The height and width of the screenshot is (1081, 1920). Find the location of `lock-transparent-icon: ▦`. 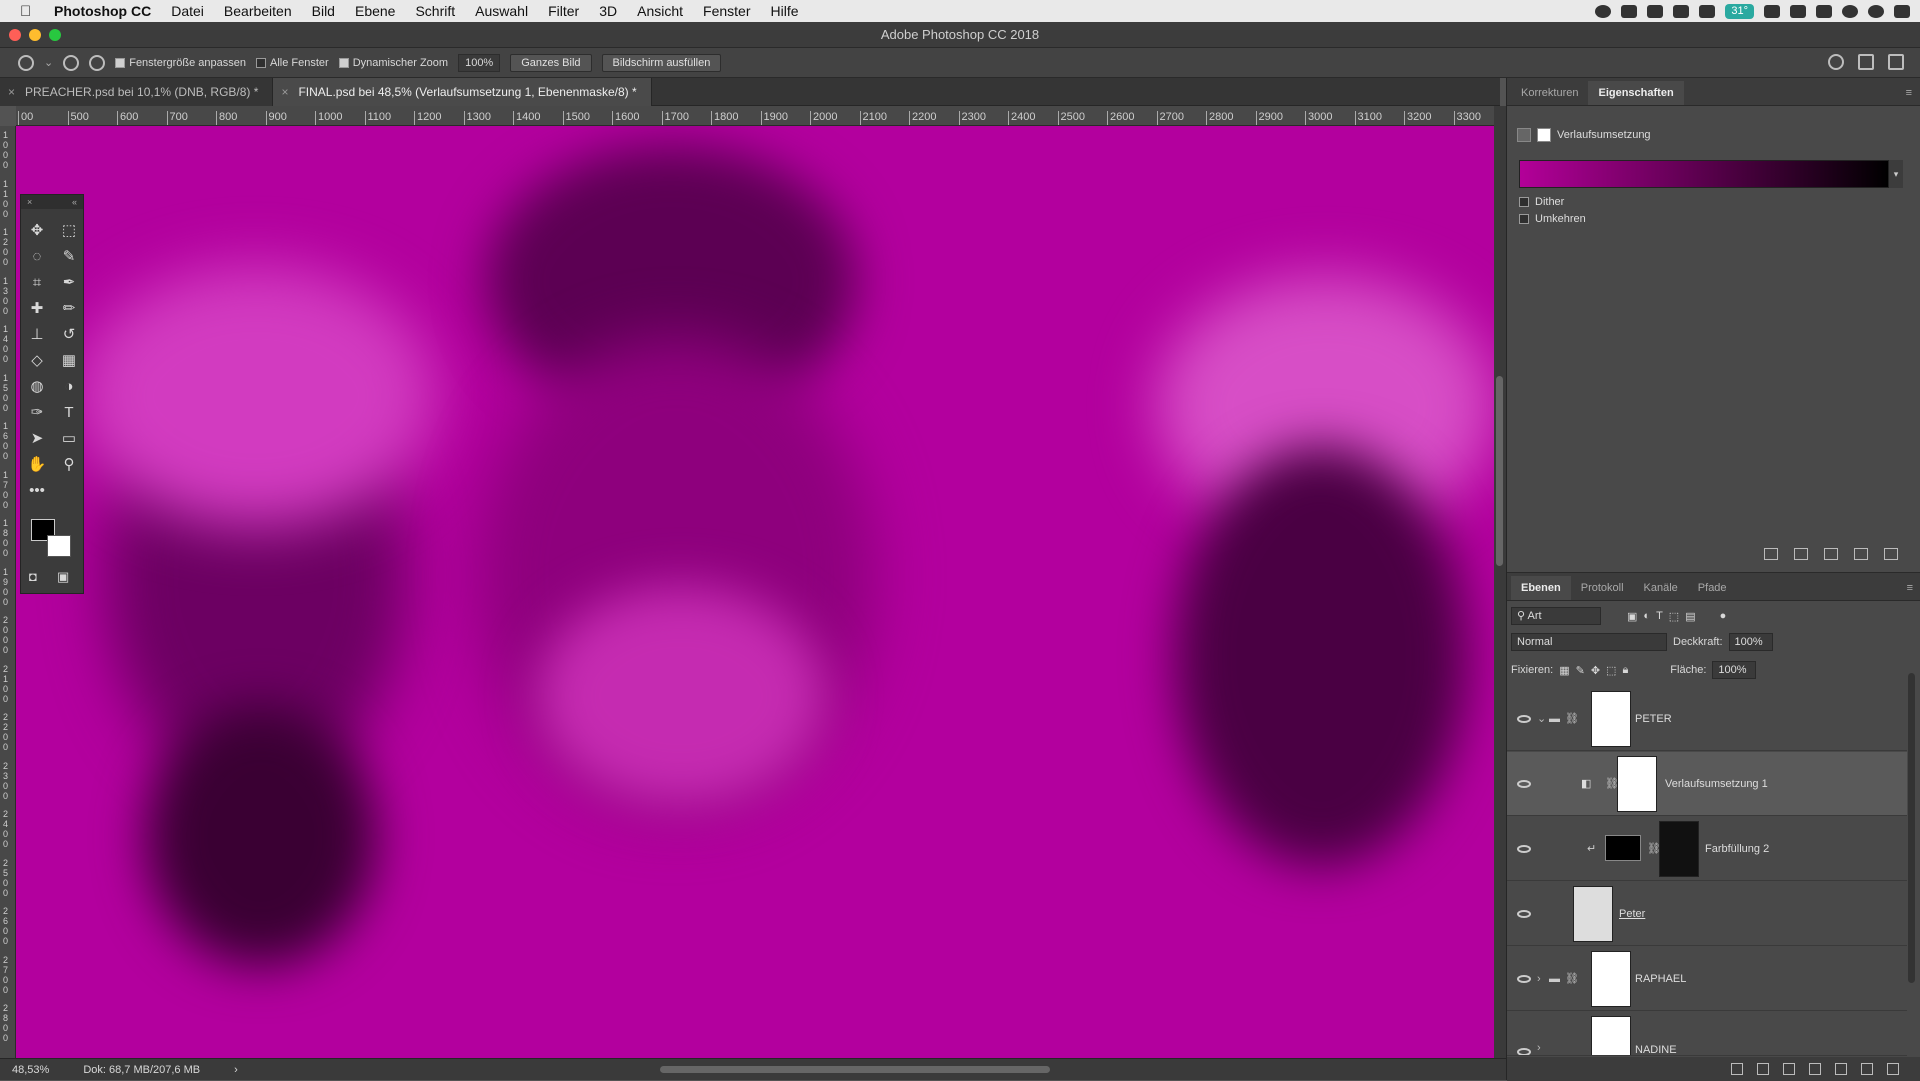

lock-transparent-icon: ▦ is located at coordinates (1564, 670).